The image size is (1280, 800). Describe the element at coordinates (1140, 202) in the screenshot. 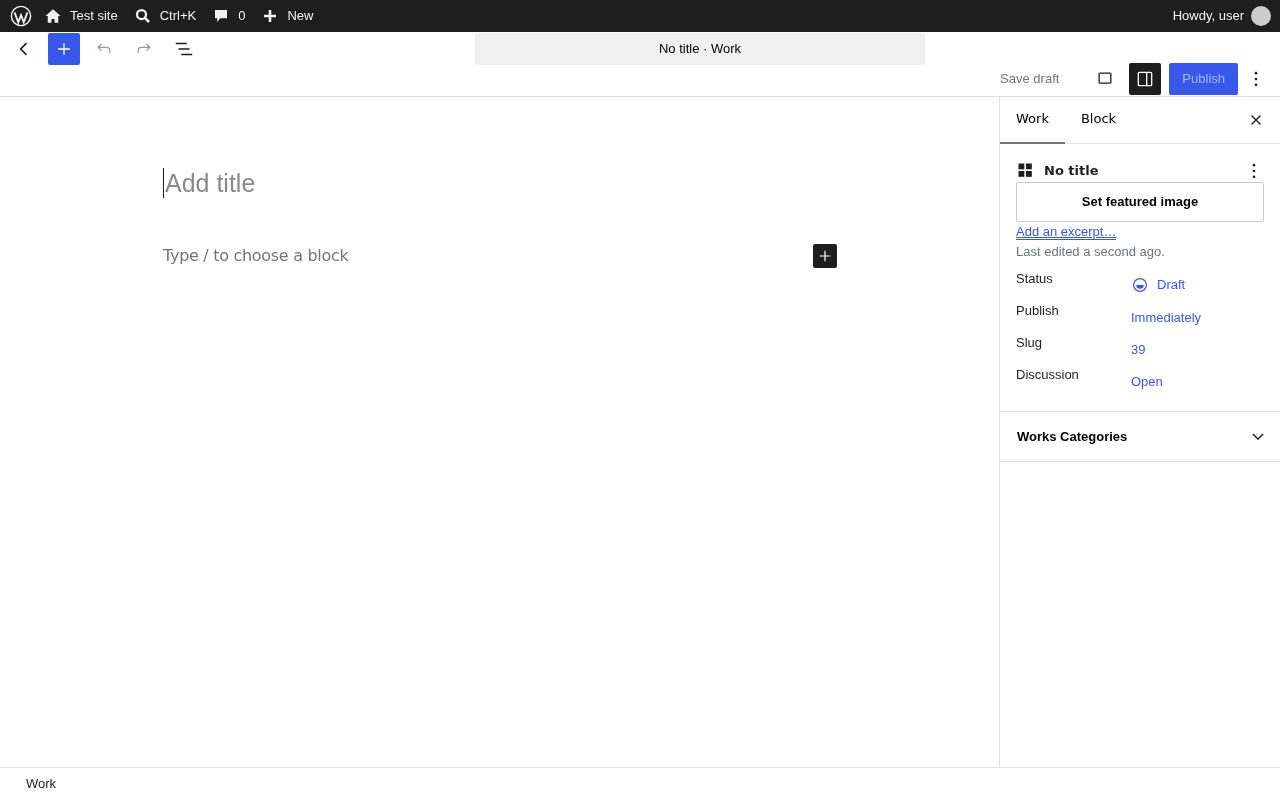

I see `set-featured-image-button: Set featured image` at that location.